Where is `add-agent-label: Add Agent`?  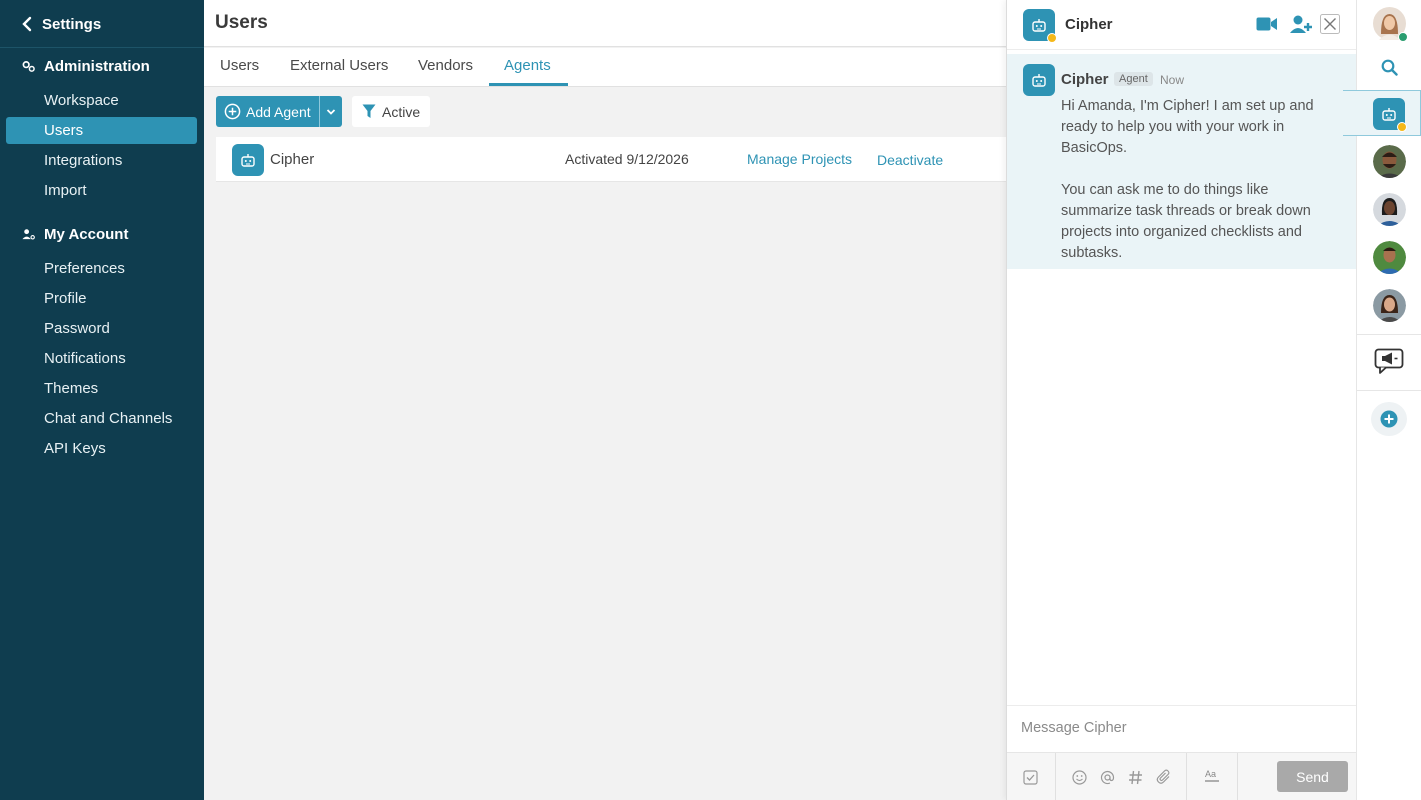
add-agent-label: Add Agent is located at coordinates (278, 111).